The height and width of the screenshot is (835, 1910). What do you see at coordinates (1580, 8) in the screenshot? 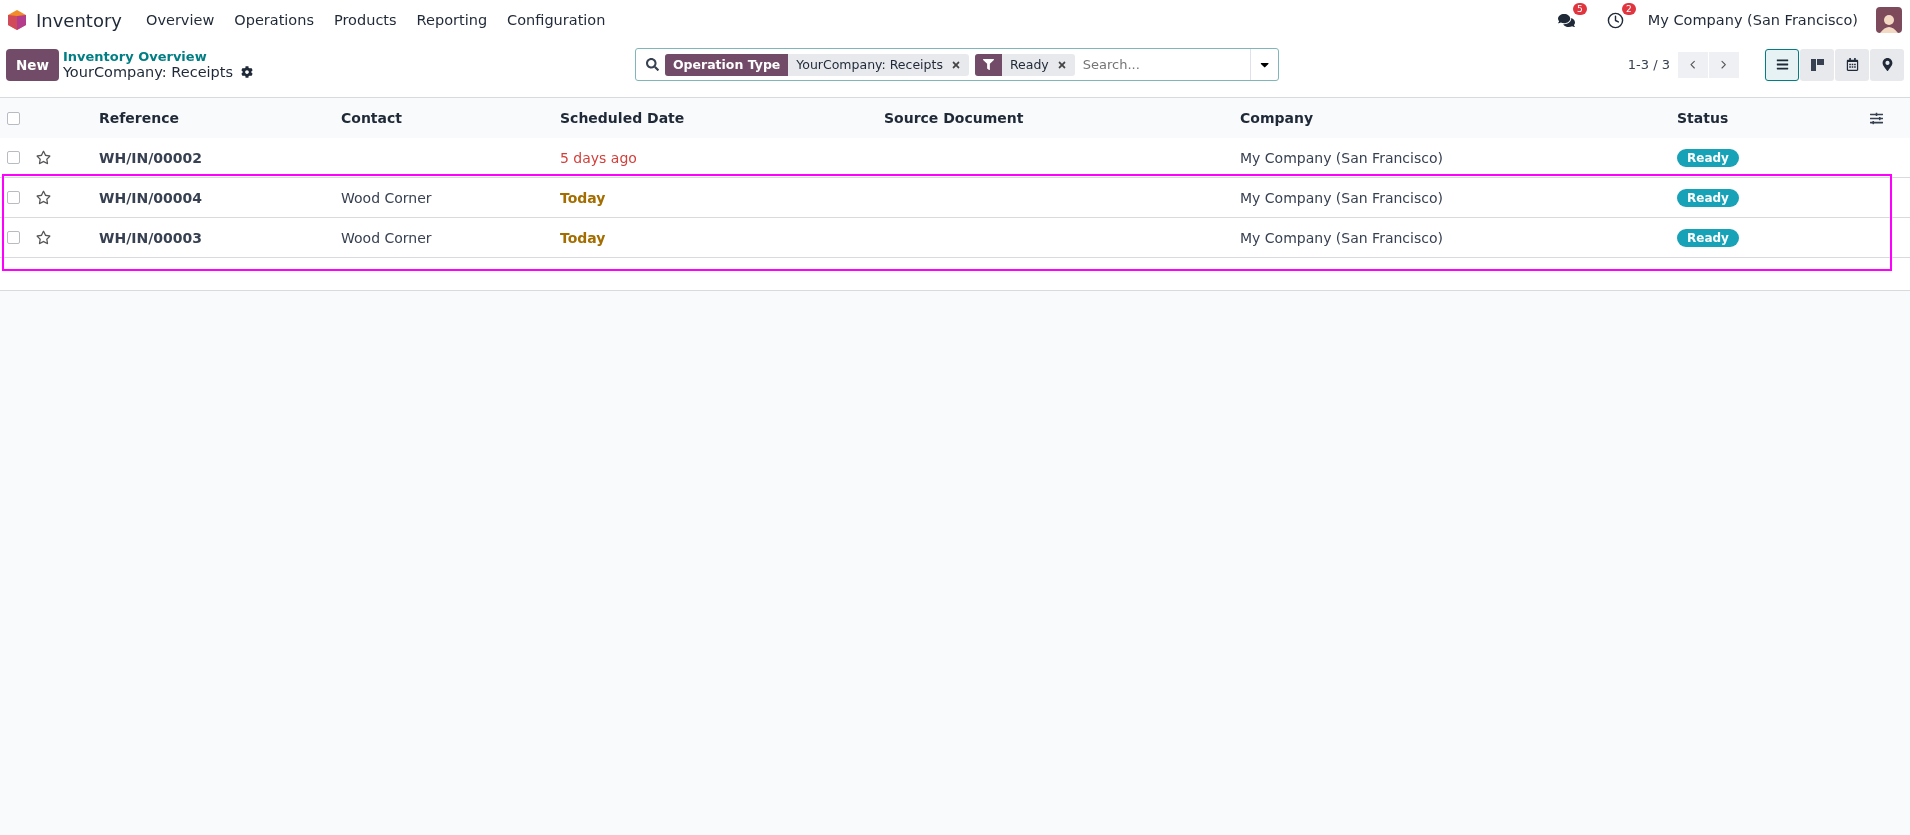
I see `count-badge: 5` at bounding box center [1580, 8].